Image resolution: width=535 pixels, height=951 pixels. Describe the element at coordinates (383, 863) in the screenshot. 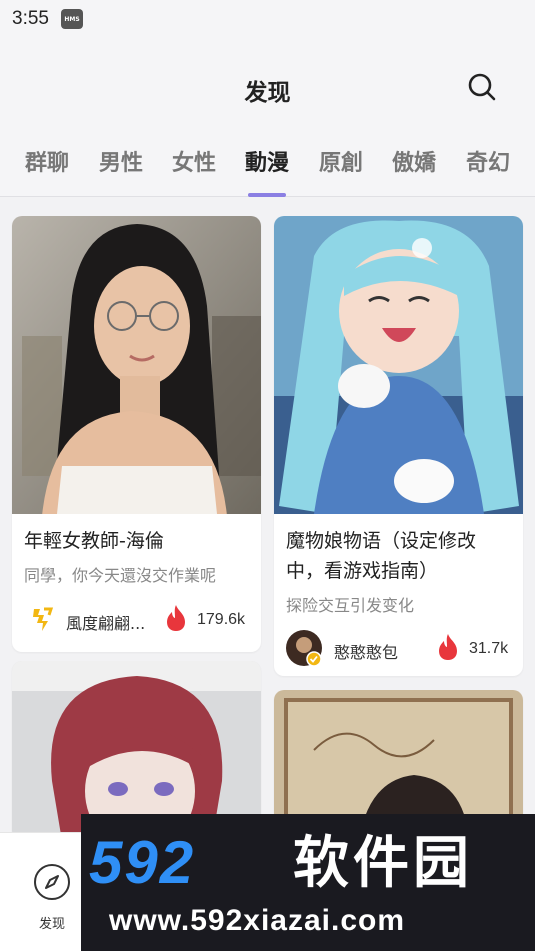

I see `watermark-brand-cn: 软件园` at that location.